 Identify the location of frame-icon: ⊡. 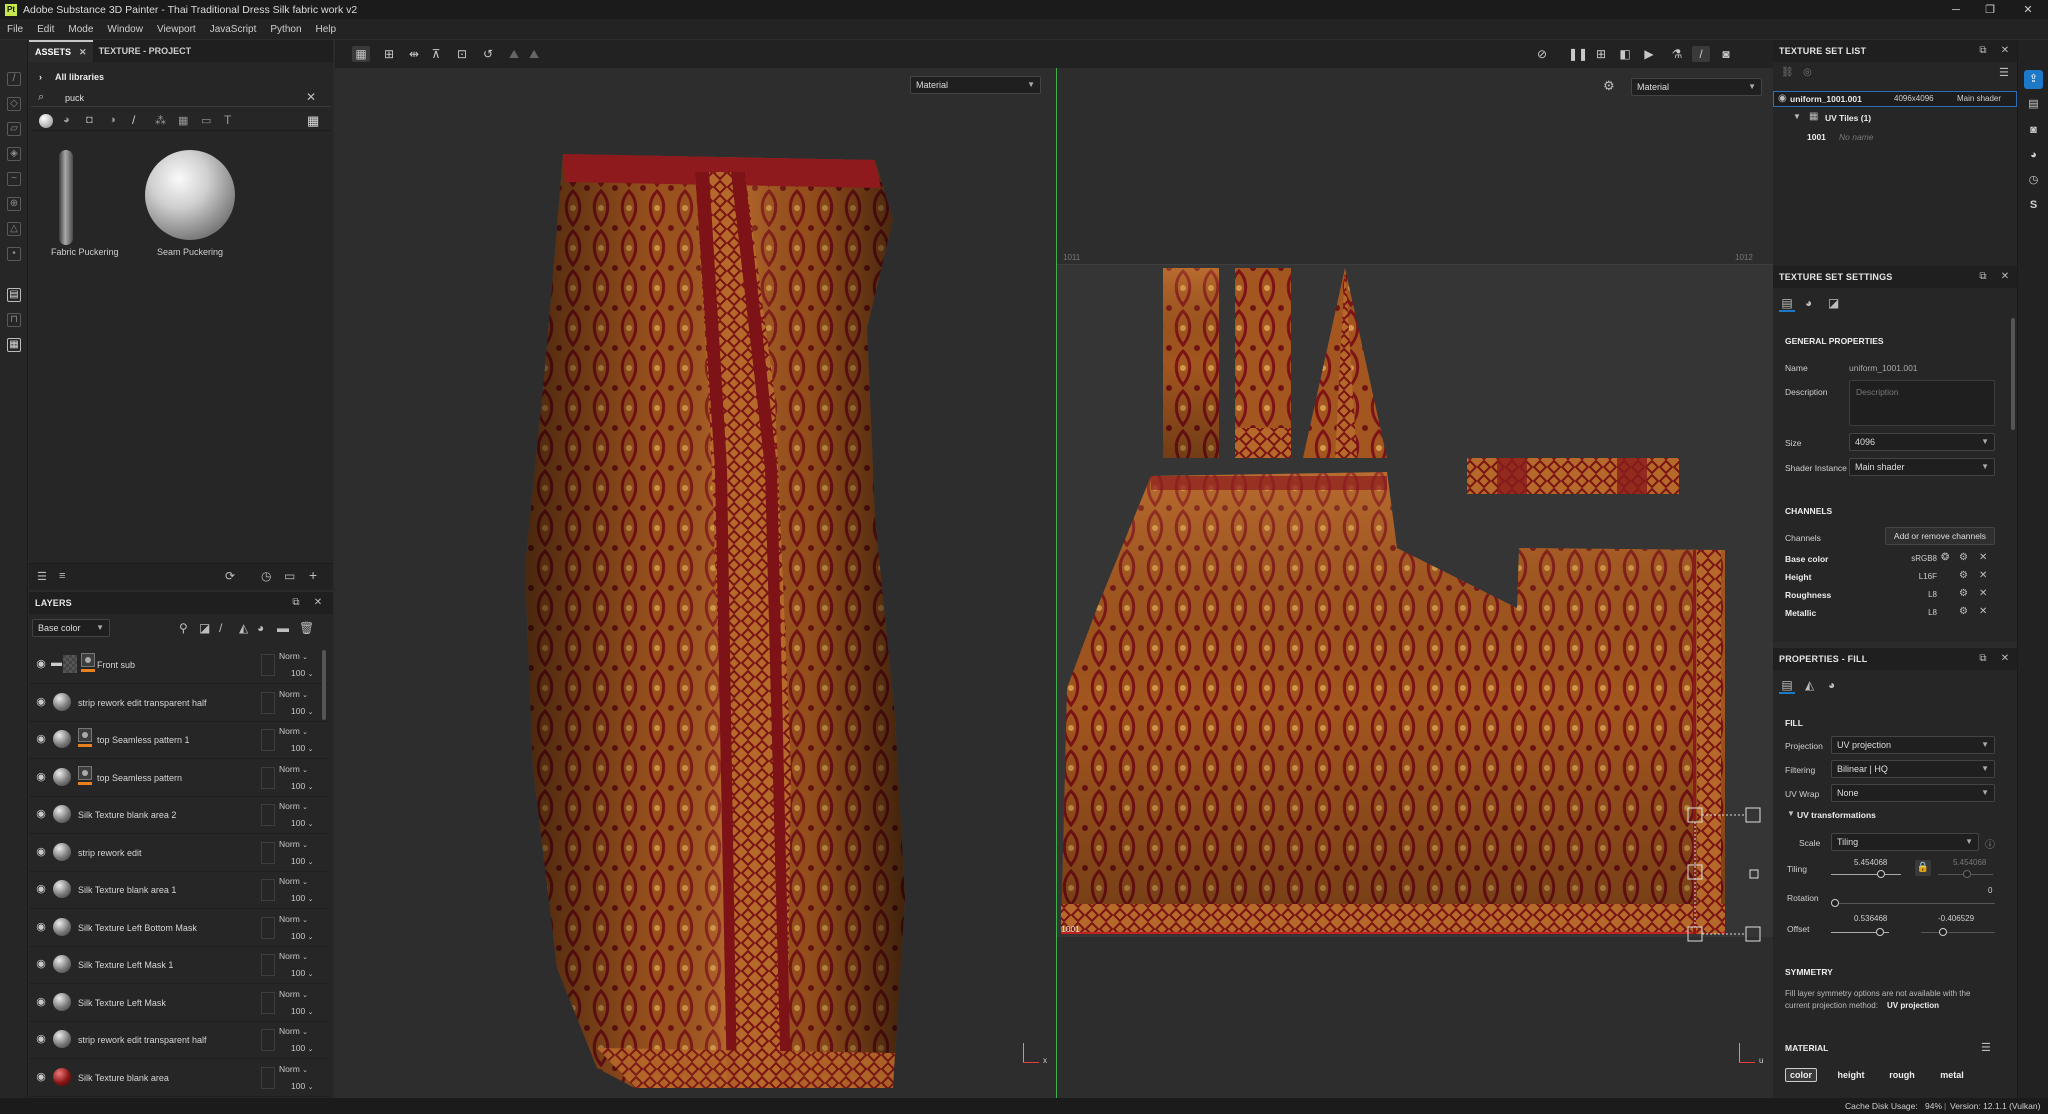
(462, 54).